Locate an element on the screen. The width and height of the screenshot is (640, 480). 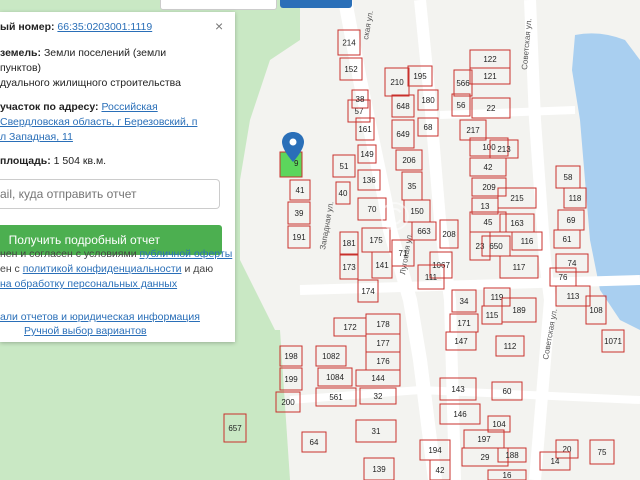
public-offer-link: публичной оферты is located at coordinates (185, 254).